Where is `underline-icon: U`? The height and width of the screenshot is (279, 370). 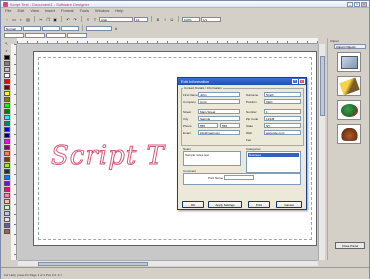 underline-icon: U is located at coordinates (172, 19).